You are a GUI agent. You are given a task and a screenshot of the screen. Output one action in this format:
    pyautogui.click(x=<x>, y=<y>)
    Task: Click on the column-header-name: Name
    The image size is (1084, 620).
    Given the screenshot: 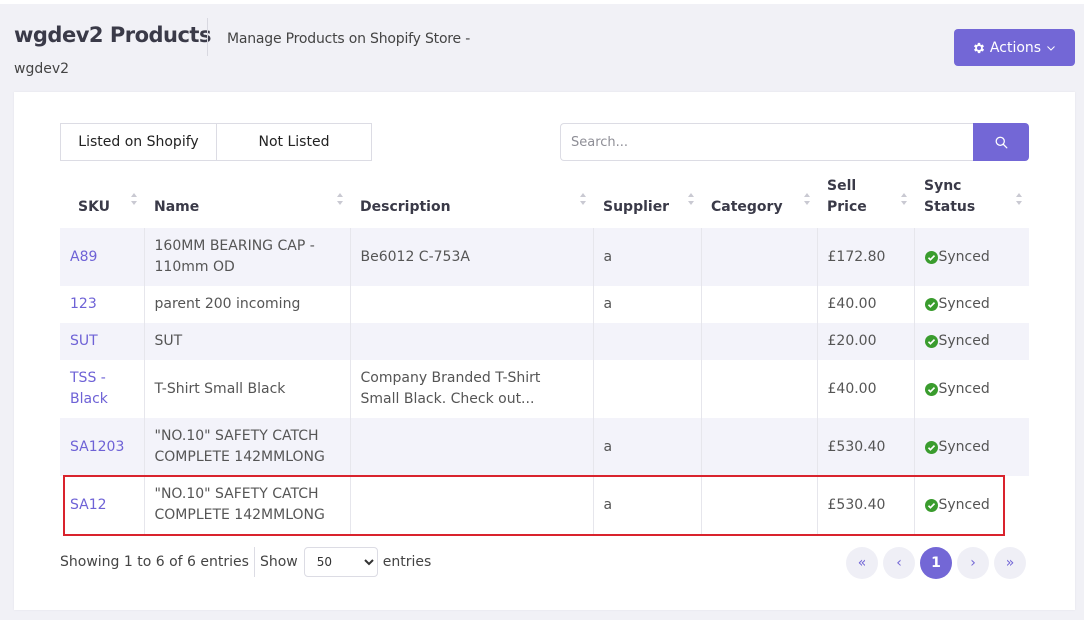 What is the action you would take?
    pyautogui.click(x=247, y=202)
    